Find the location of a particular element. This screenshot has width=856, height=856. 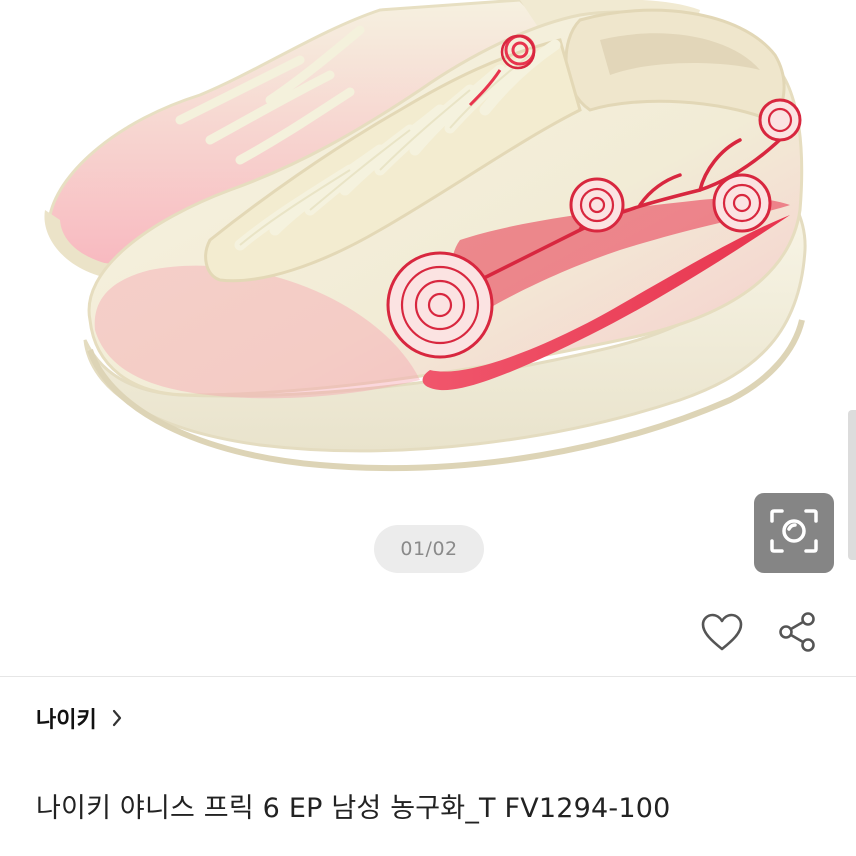

section-divider is located at coordinates (428, 676).